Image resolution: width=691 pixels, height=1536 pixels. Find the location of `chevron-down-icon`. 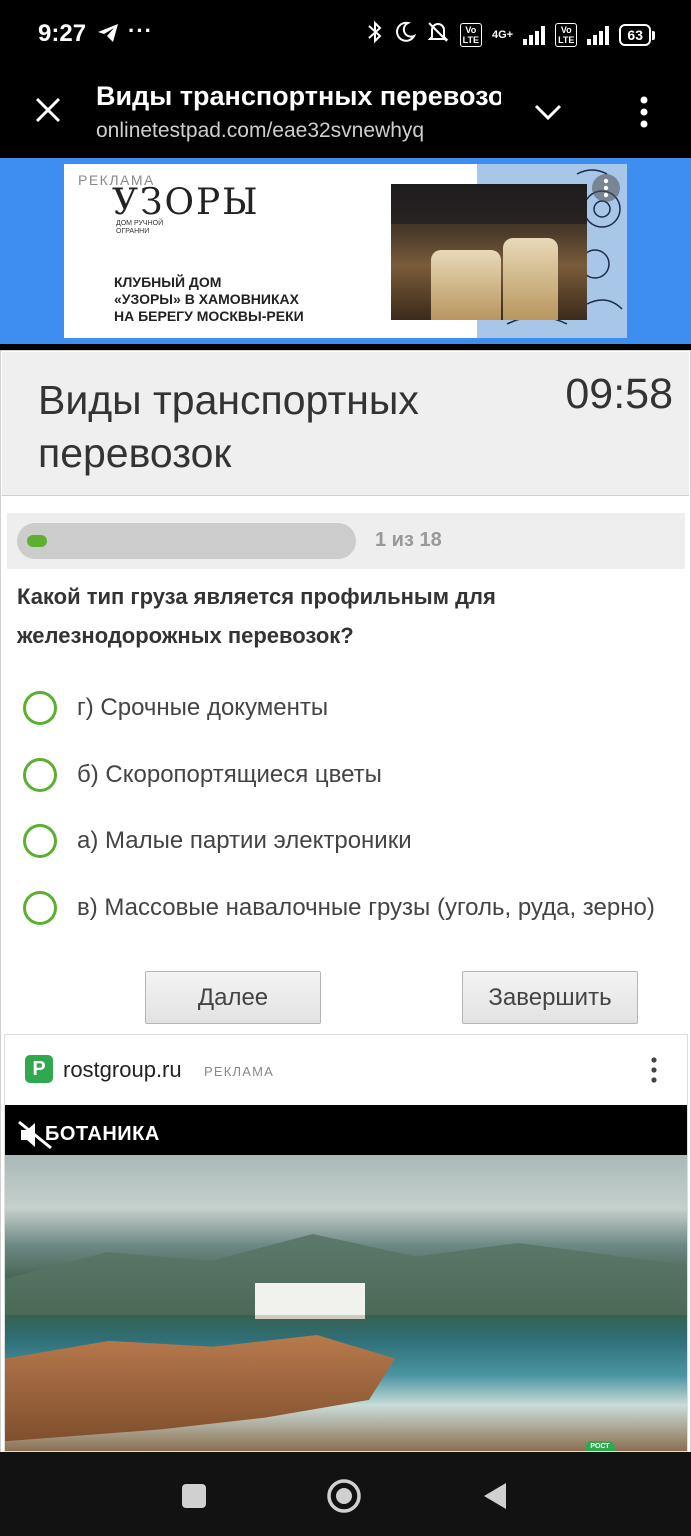

chevron-down-icon is located at coordinates (548, 112).